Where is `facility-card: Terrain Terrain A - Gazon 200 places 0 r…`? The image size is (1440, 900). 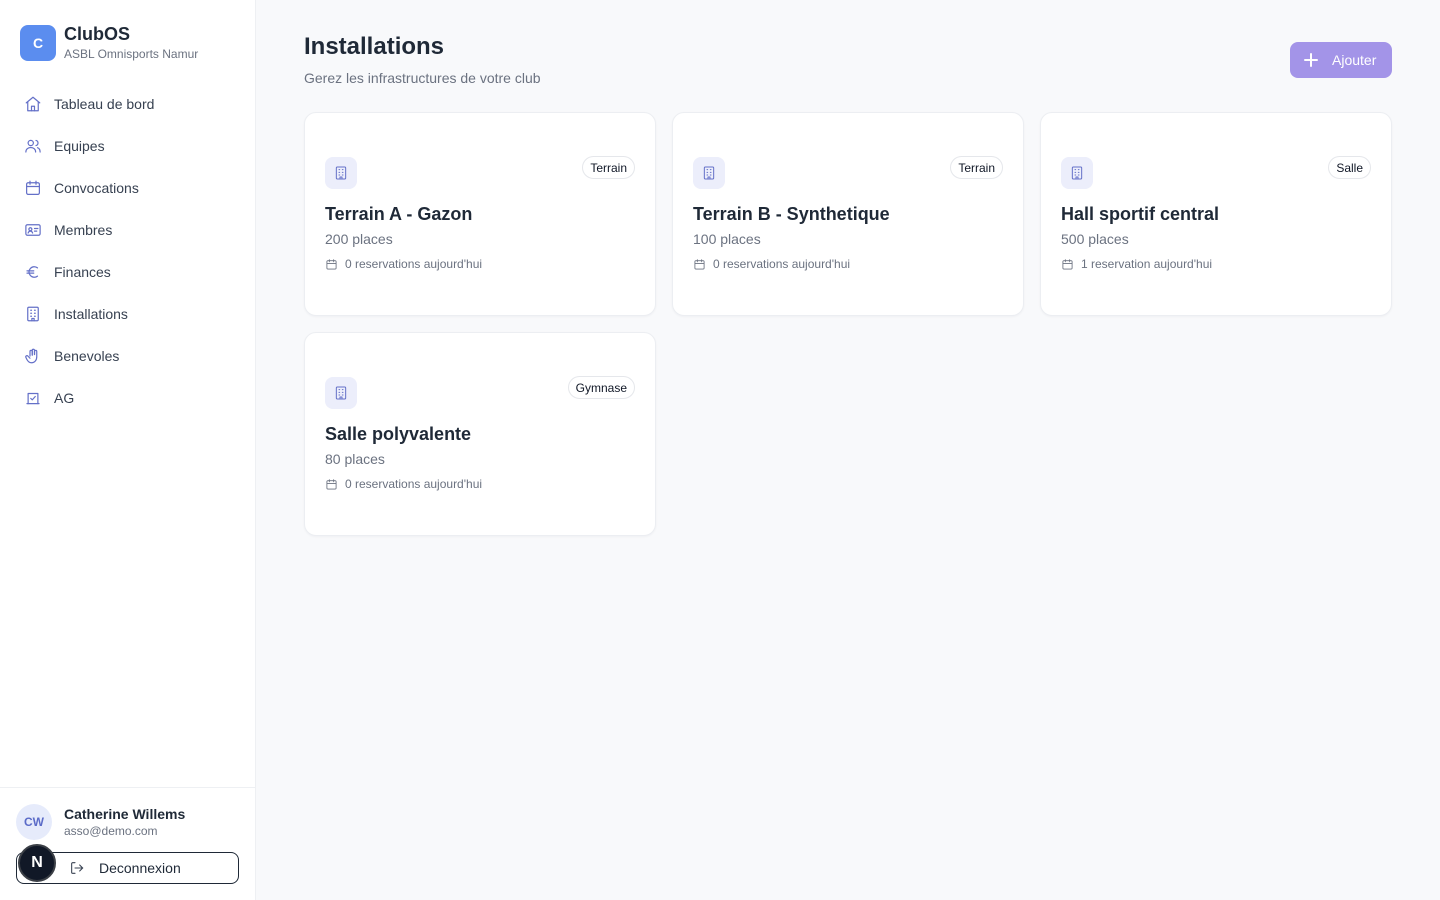 facility-card: Terrain Terrain A - Gazon 200 places 0 r… is located at coordinates (480, 214).